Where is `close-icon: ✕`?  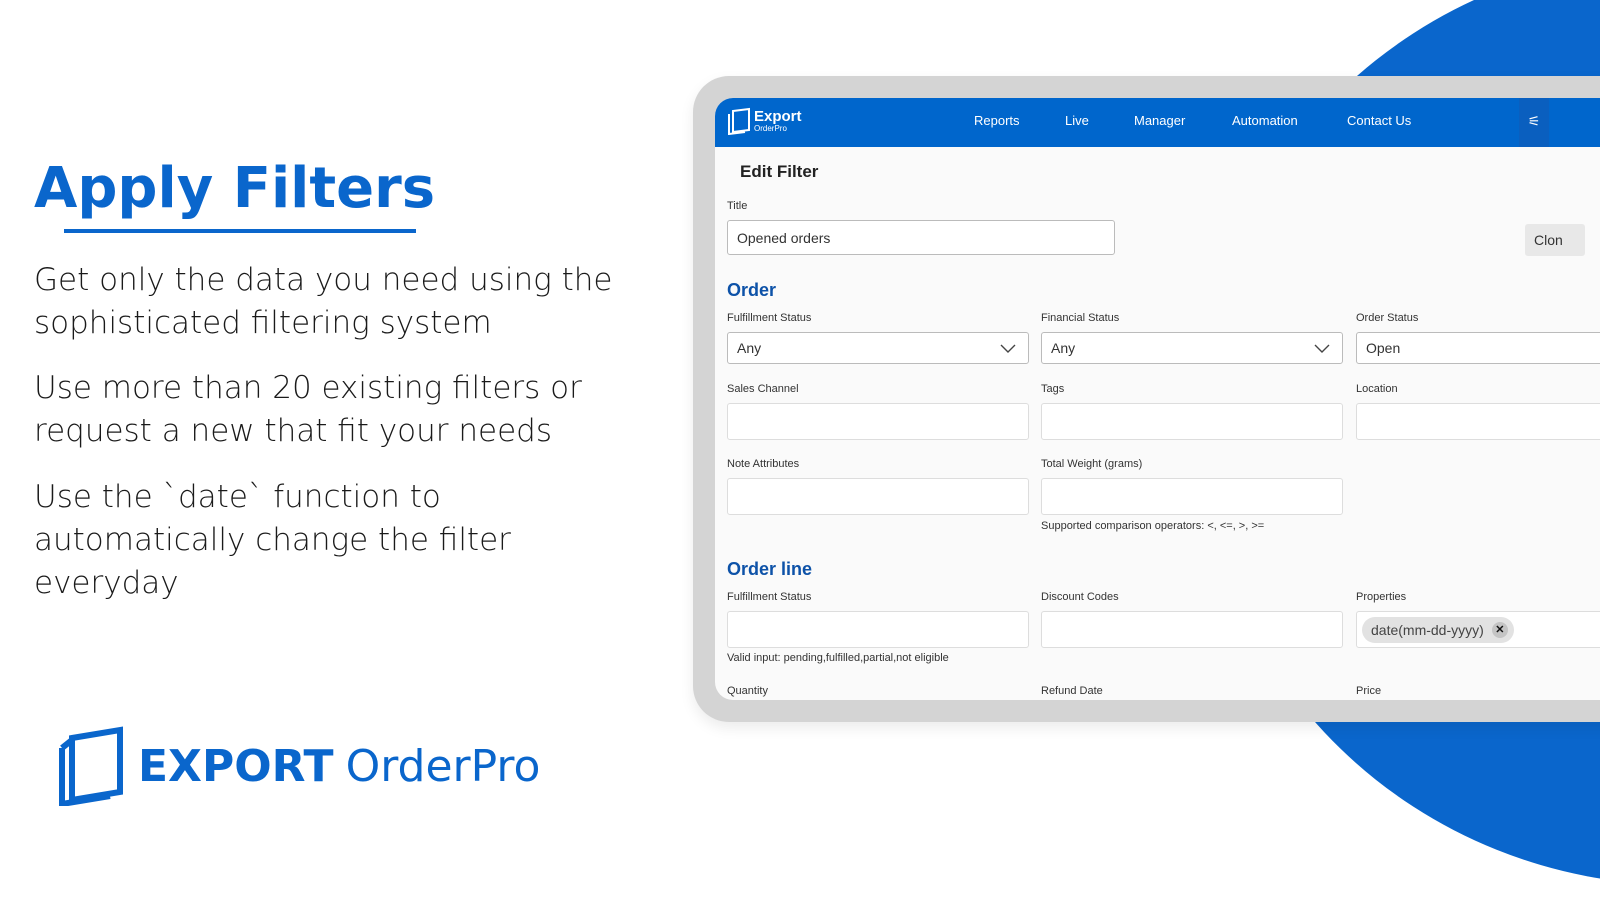
close-icon: ✕ is located at coordinates (1499, 629).